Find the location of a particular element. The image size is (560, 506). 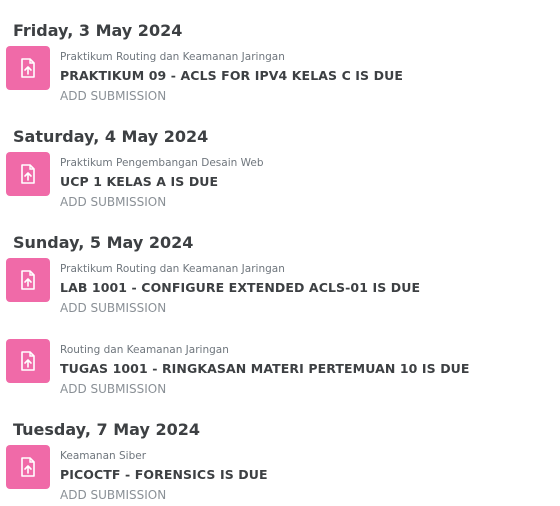

day-heading: Sunday, 5 May 2024 is located at coordinates (103, 242).